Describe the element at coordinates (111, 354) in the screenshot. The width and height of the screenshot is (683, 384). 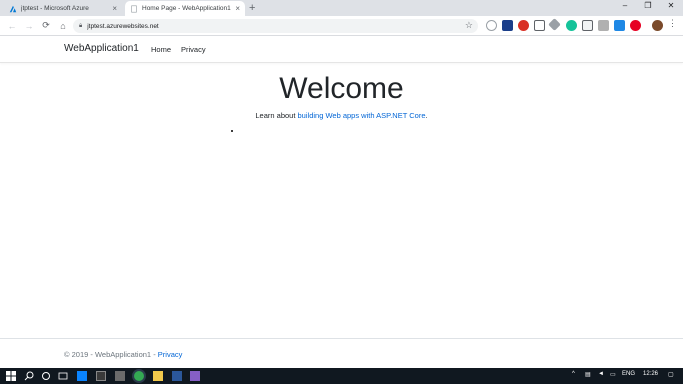
I see `copyright-text: © 2019 - WebApplication1 -` at that location.